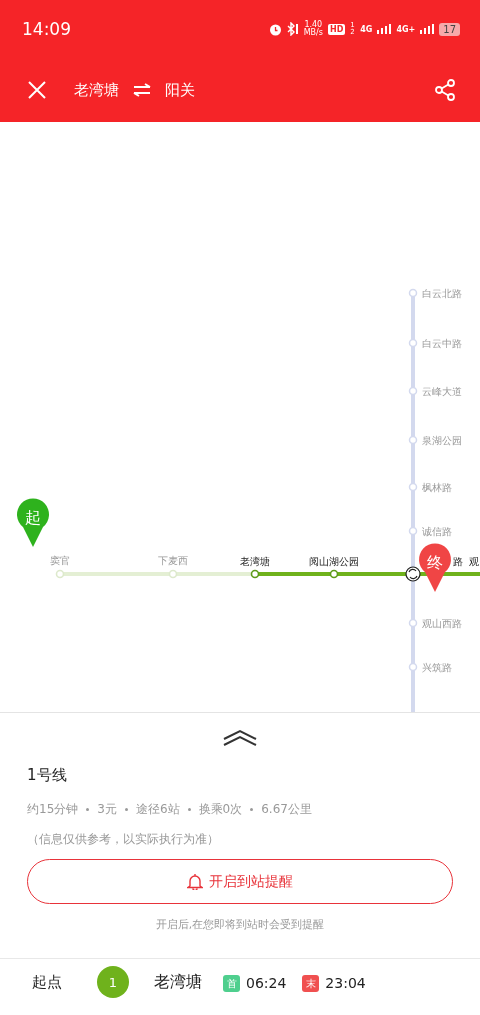 Image resolution: width=480 pixels, height=1015 pixels. I want to click on last-train-tag: 末, so click(311, 983).